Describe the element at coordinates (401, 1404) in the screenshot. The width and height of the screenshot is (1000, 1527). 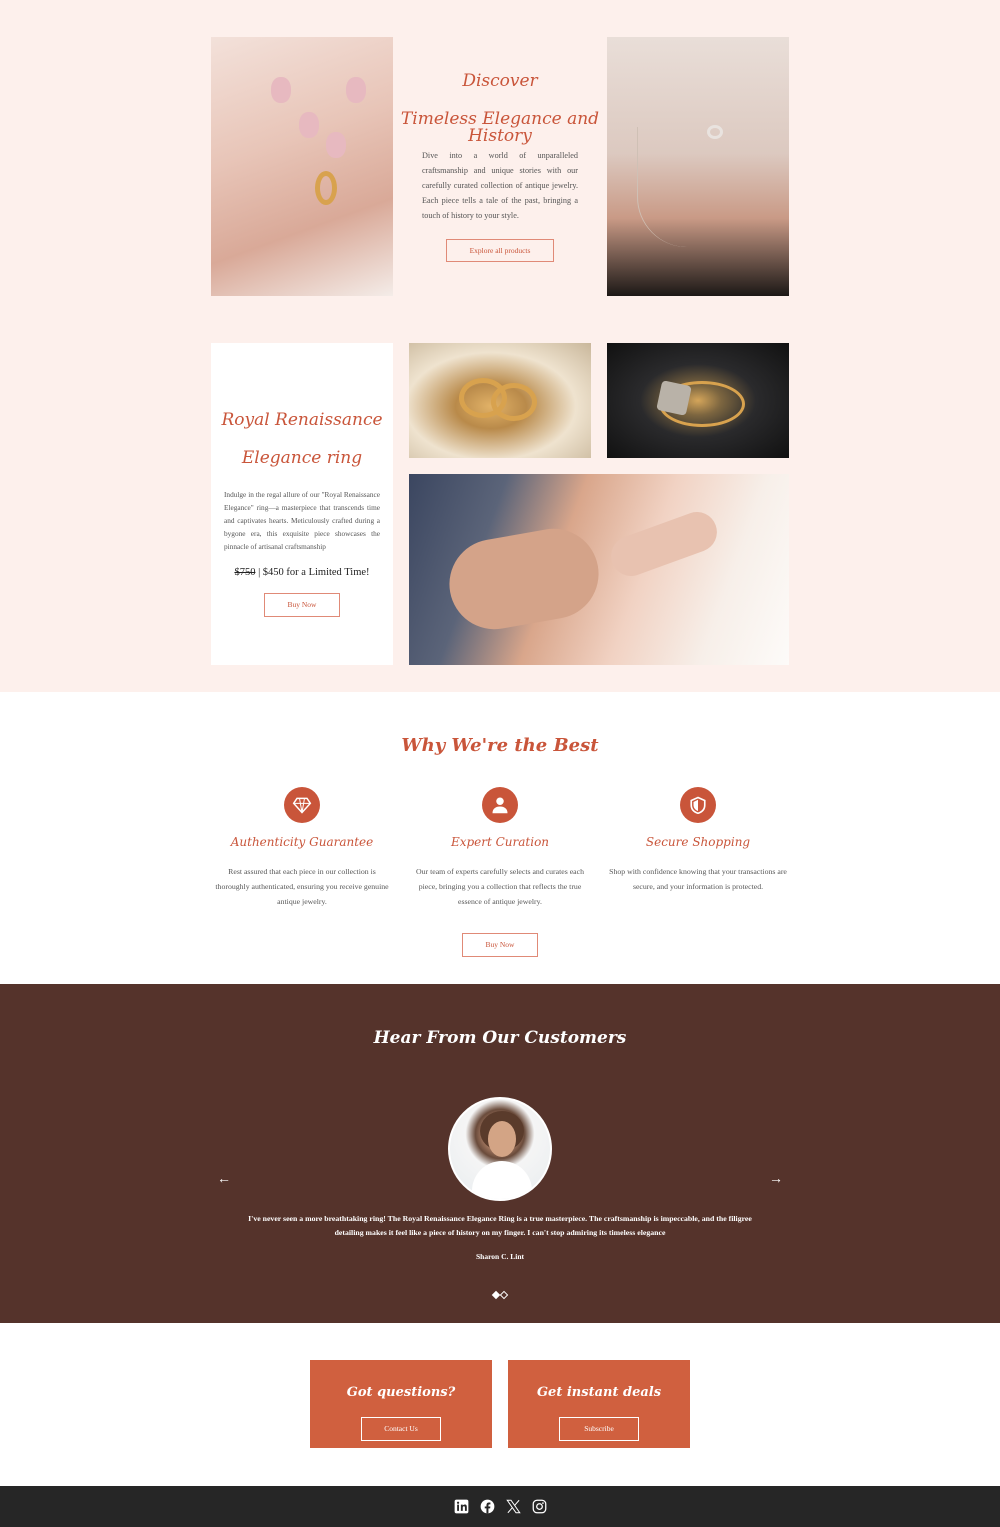
I see `questions-box: Got questions? Contact Us` at that location.